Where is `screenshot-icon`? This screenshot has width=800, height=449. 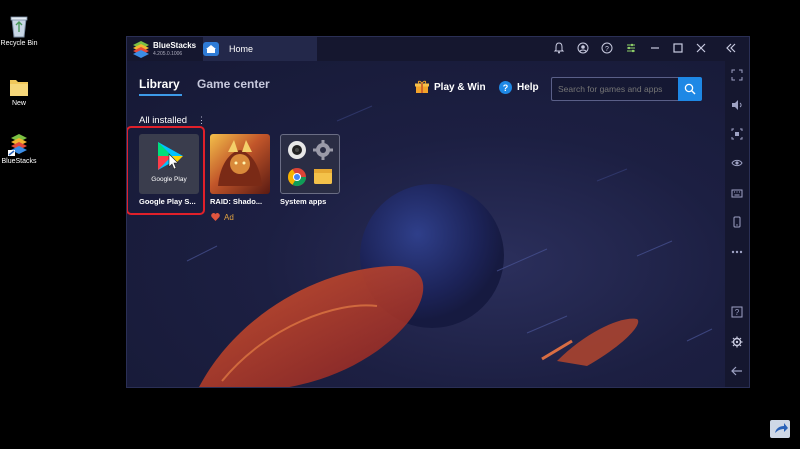 screenshot-icon is located at coordinates (737, 135).